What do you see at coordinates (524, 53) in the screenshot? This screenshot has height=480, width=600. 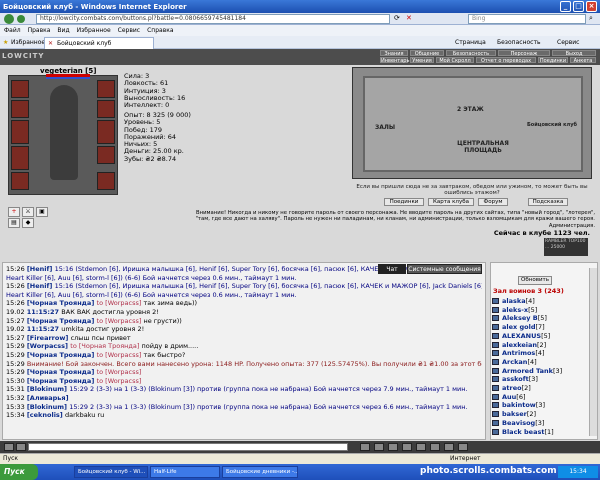 I see `nav-character: Персонаж` at bounding box center [524, 53].